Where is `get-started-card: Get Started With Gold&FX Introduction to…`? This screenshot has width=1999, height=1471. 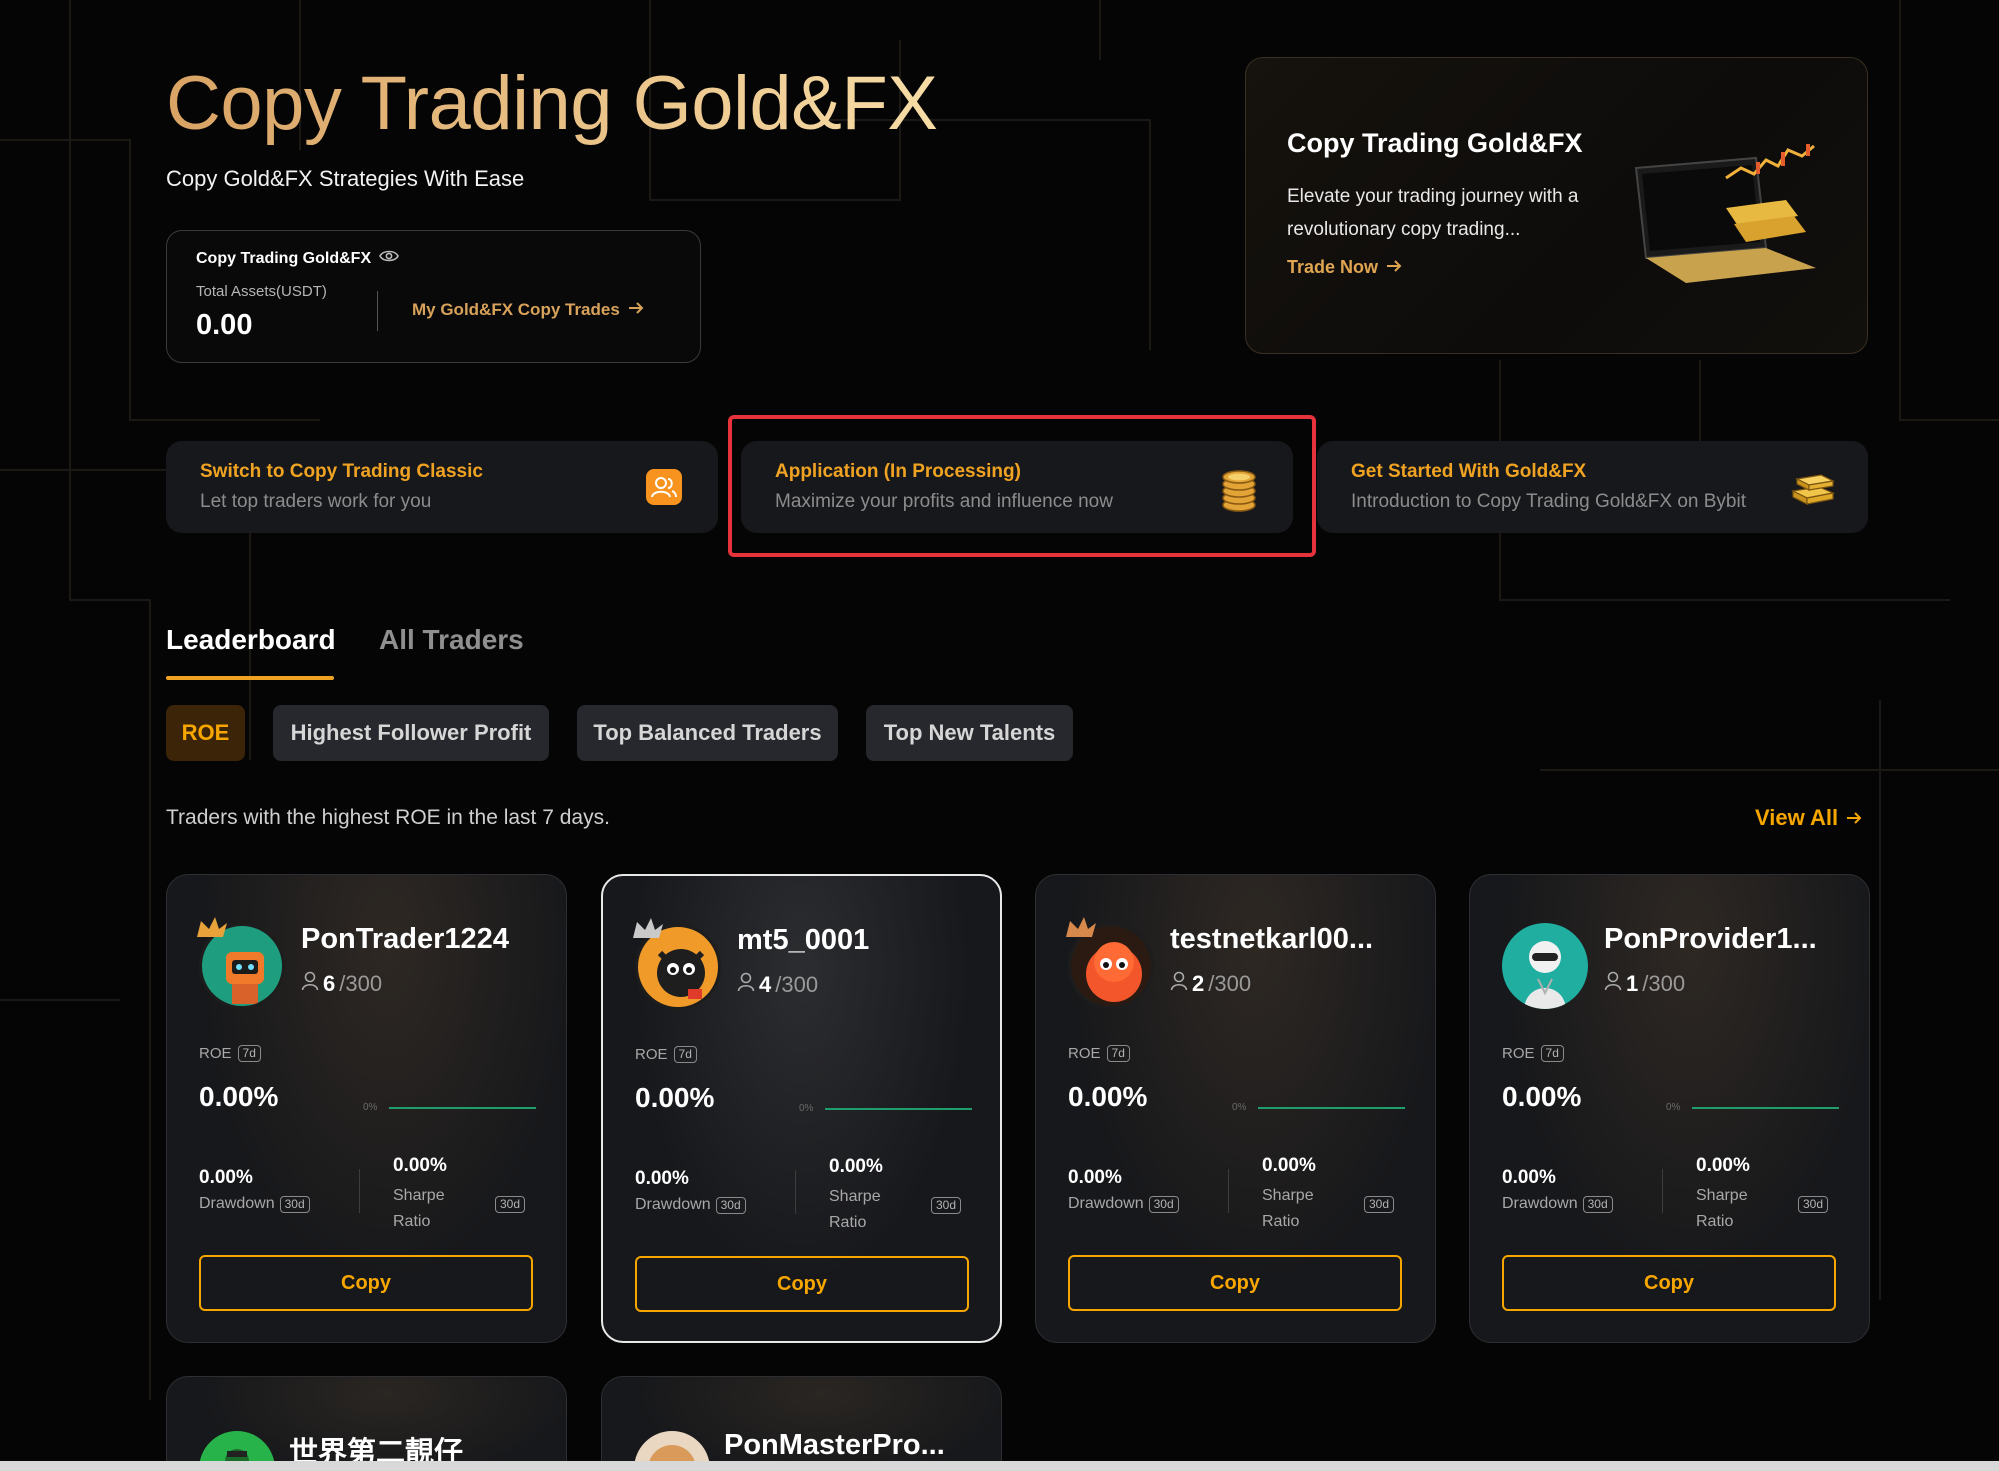 get-started-card: Get Started With Gold&FX Introduction to… is located at coordinates (1592, 487).